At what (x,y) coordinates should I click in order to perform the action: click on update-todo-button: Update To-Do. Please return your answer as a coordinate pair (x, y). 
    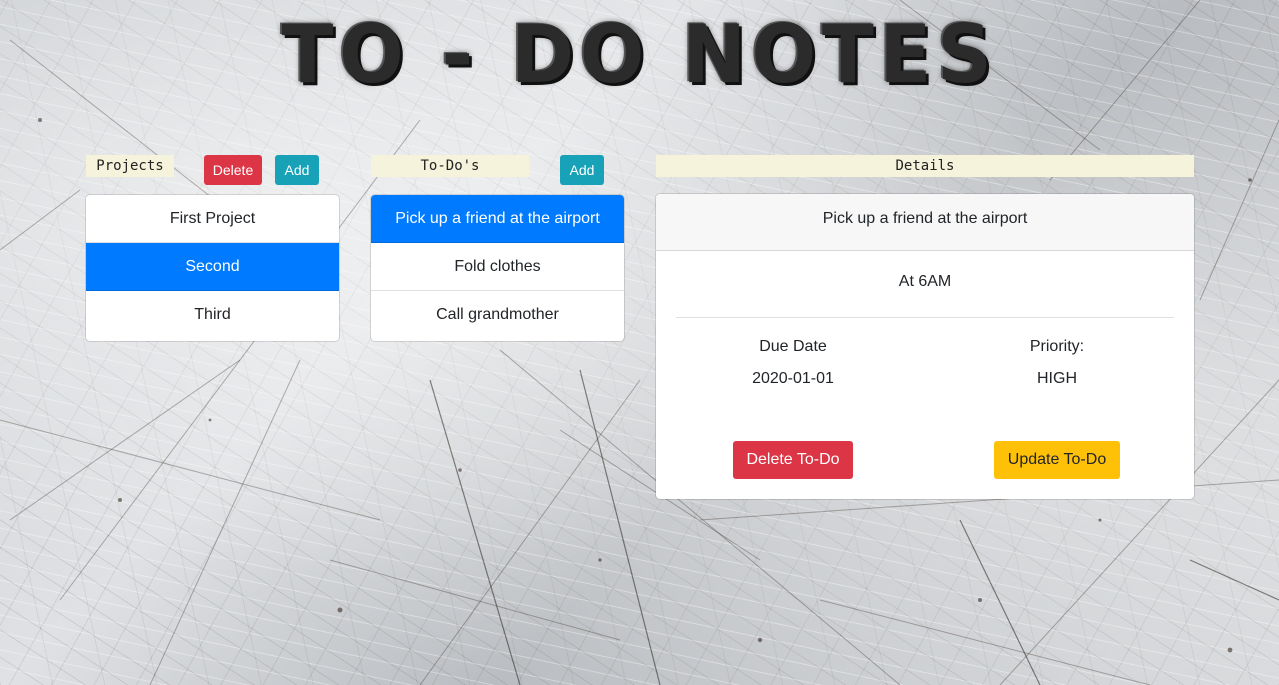
    Looking at the image, I should click on (1057, 460).